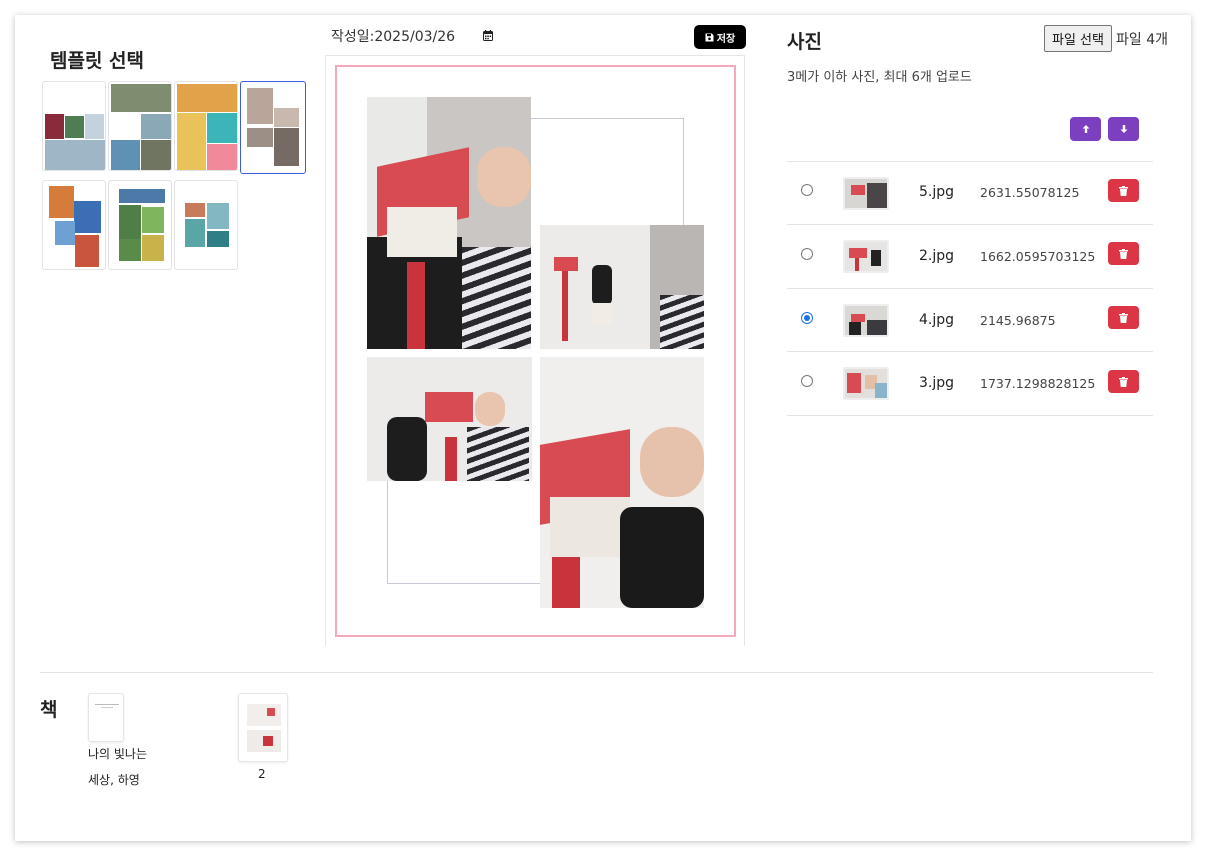 The height and width of the screenshot is (857, 1206). What do you see at coordinates (117, 767) in the screenshot?
I see `book-cover-label: 나의 빛나는 세상, 하영` at bounding box center [117, 767].